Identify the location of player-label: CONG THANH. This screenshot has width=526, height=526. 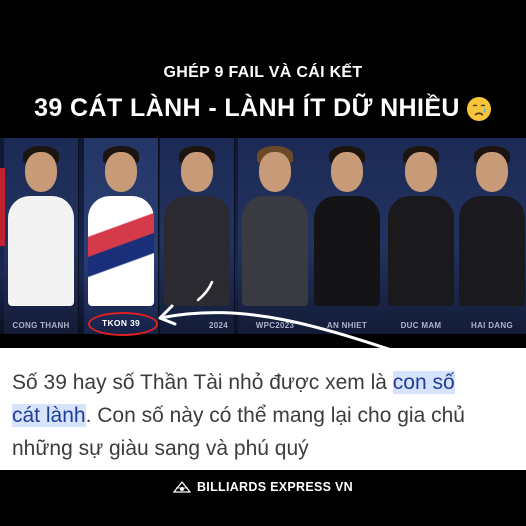
(41, 325).